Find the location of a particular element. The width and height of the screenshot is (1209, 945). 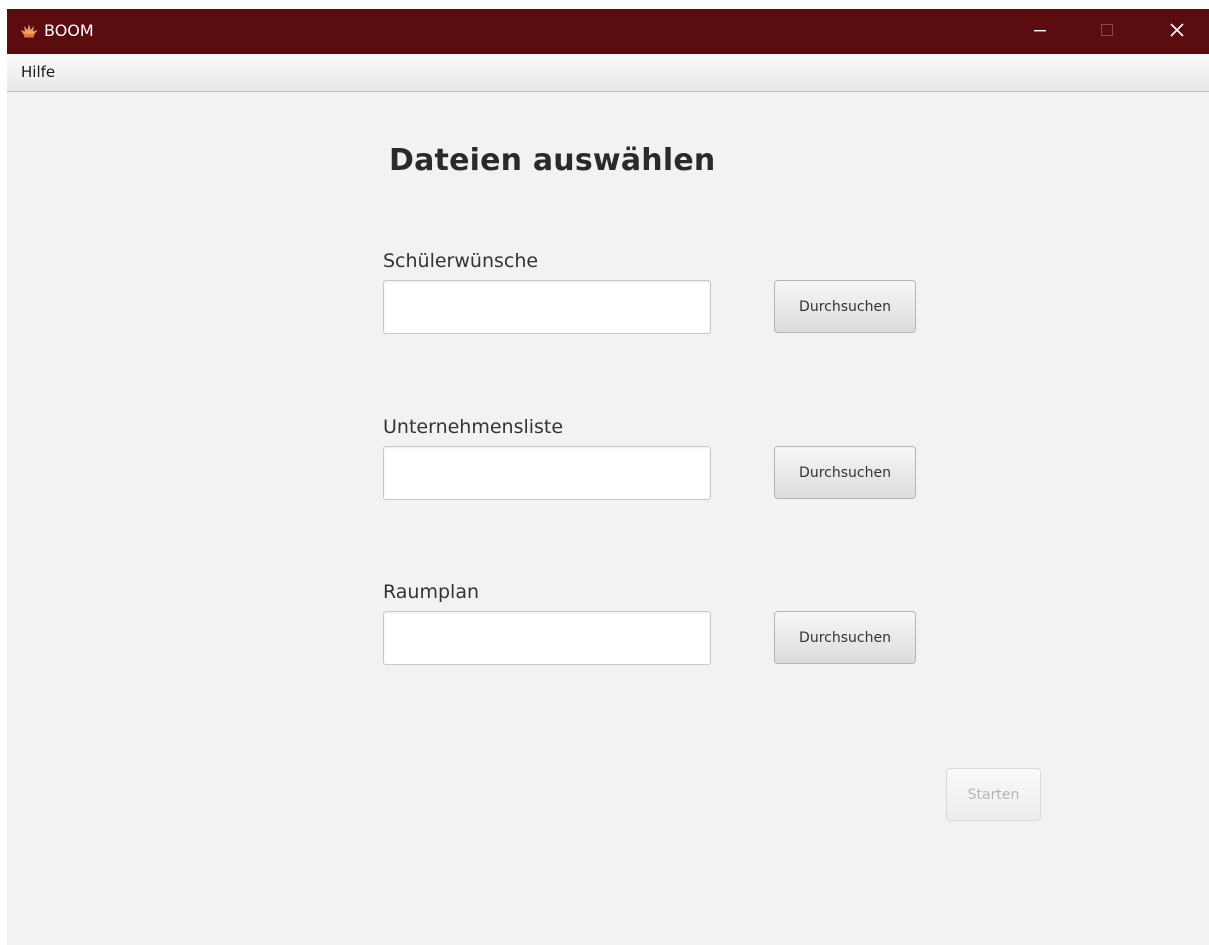

flame-icon is located at coordinates (29, 31).